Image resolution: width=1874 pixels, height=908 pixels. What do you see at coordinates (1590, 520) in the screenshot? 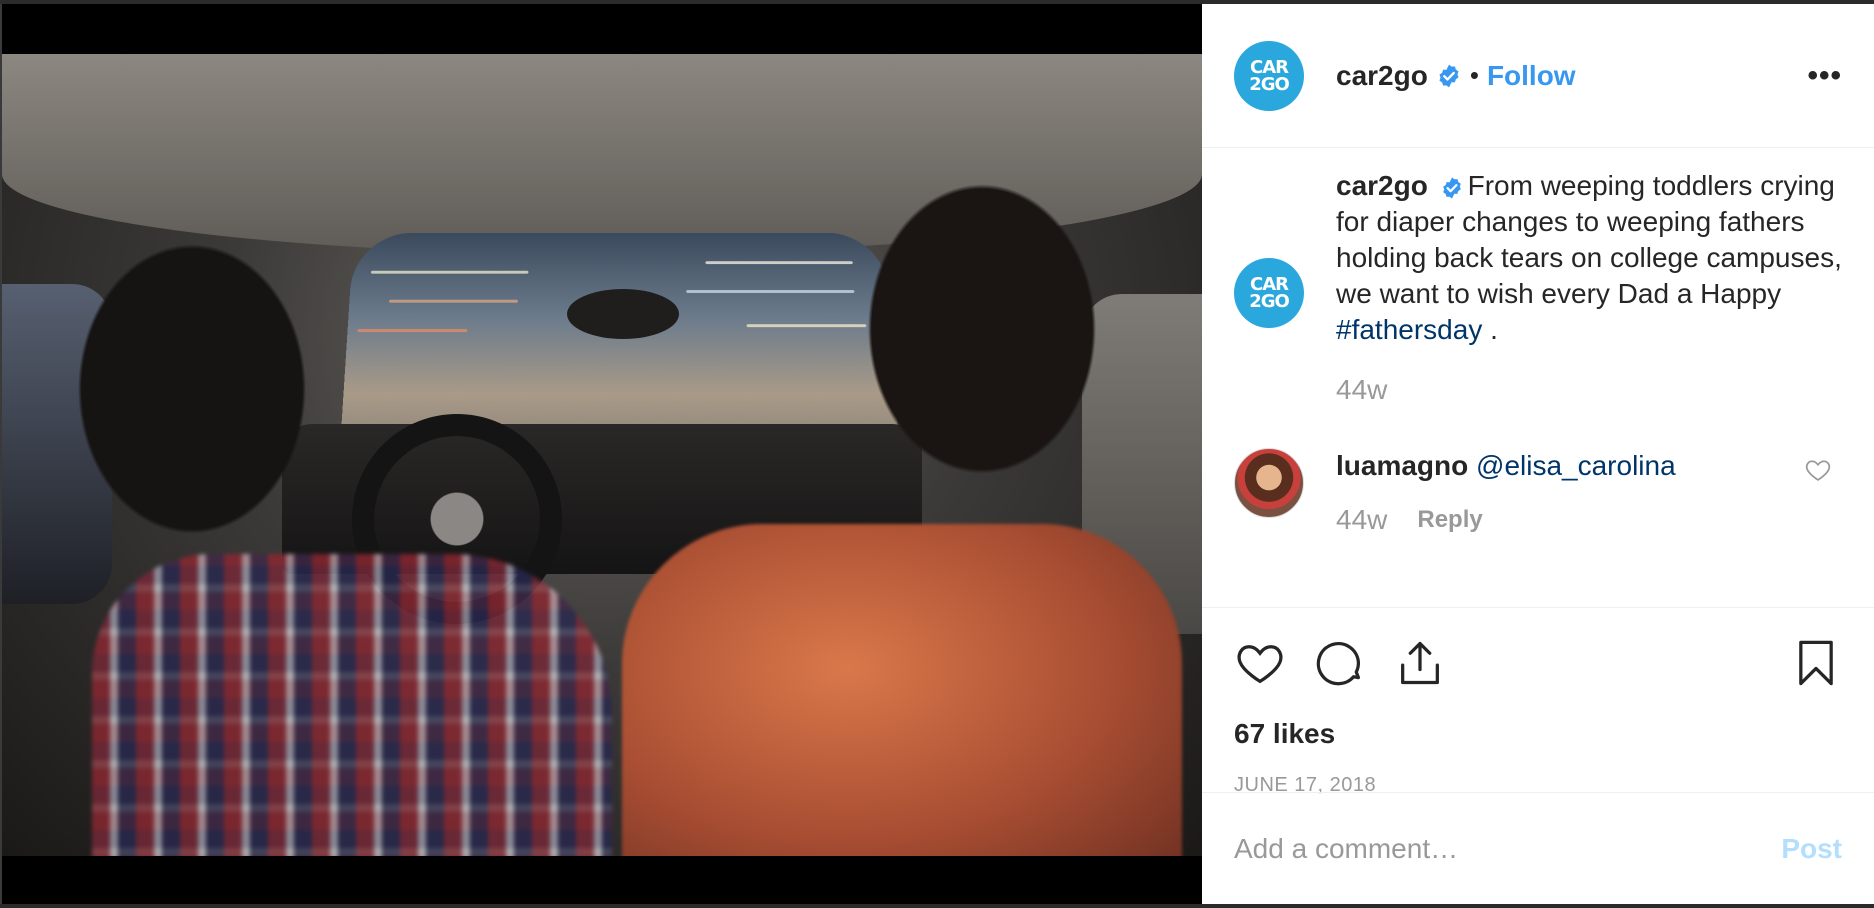
I see `comment-meta: 44w Reply` at bounding box center [1590, 520].